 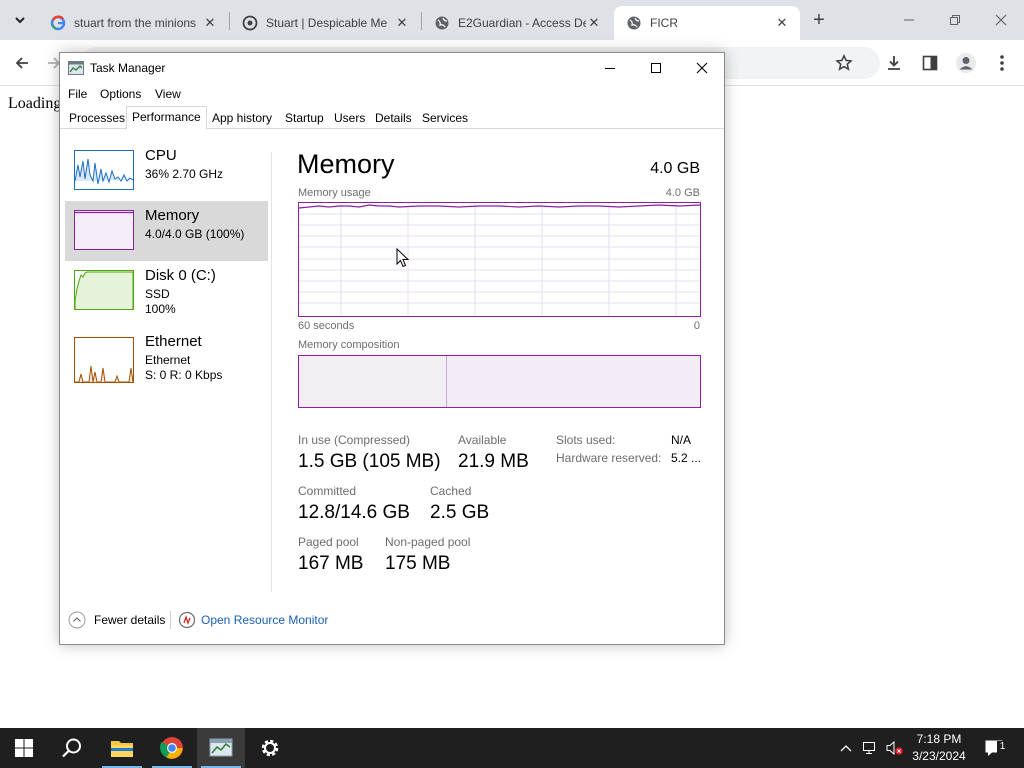 I want to click on tab-services: Services, so click(x=445, y=119).